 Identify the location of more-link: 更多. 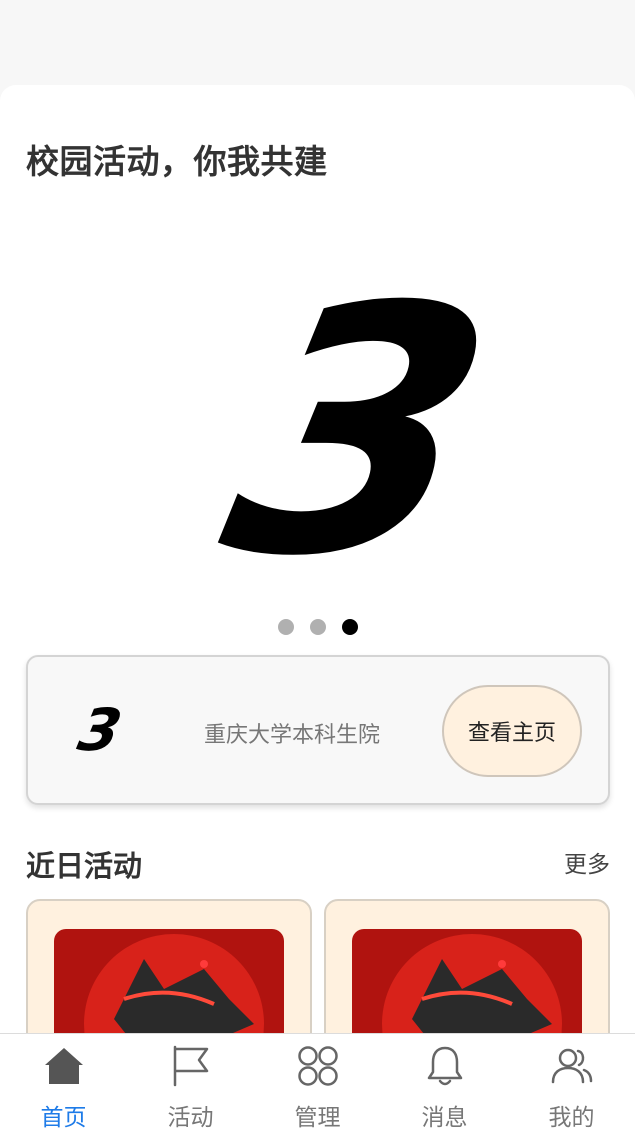
(587, 862).